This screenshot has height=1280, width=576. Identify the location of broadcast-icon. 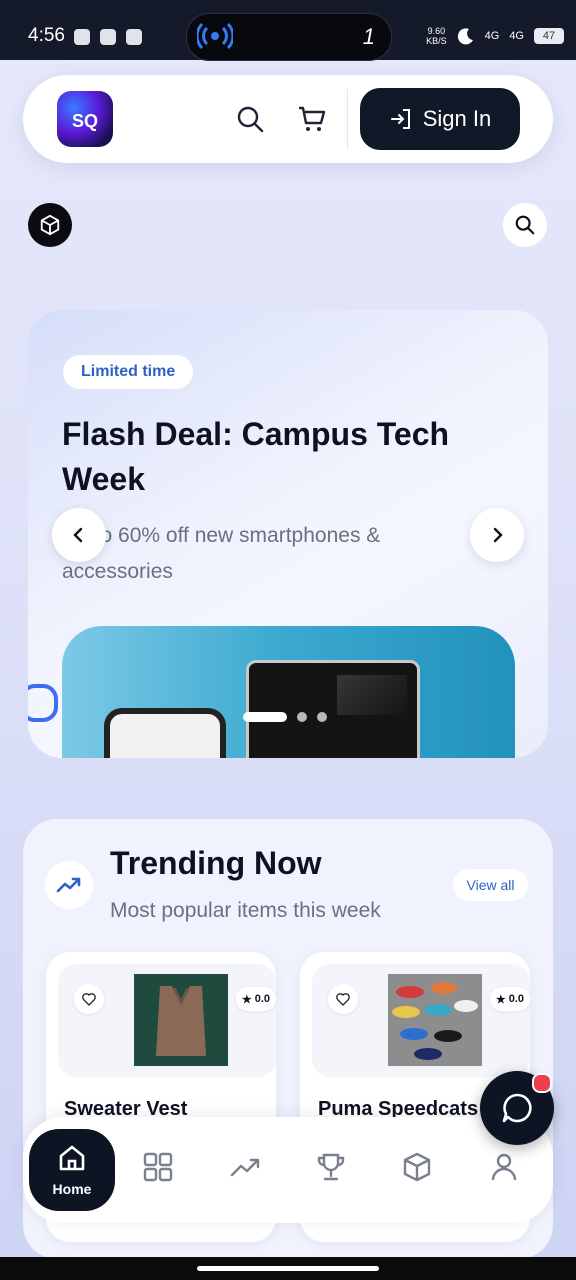
(215, 36).